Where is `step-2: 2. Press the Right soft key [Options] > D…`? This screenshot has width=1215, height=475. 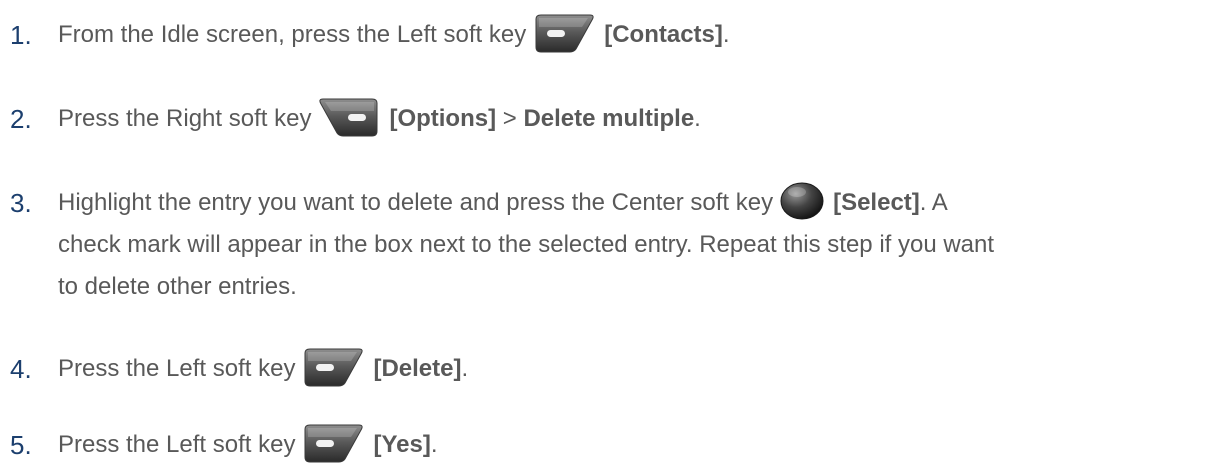
step-2: 2. Press the Right soft key [Options] > D… is located at coordinates (610, 119).